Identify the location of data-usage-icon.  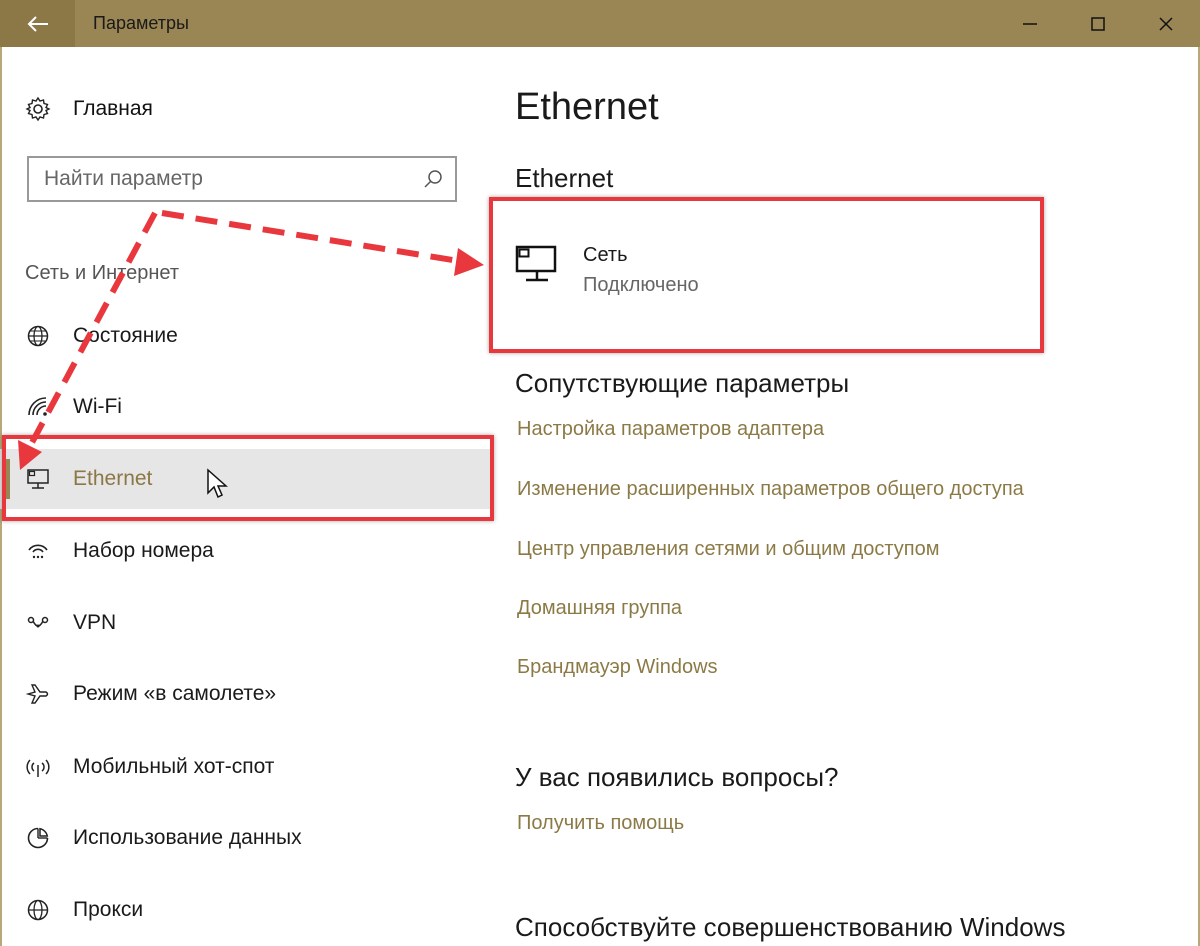
(38, 838).